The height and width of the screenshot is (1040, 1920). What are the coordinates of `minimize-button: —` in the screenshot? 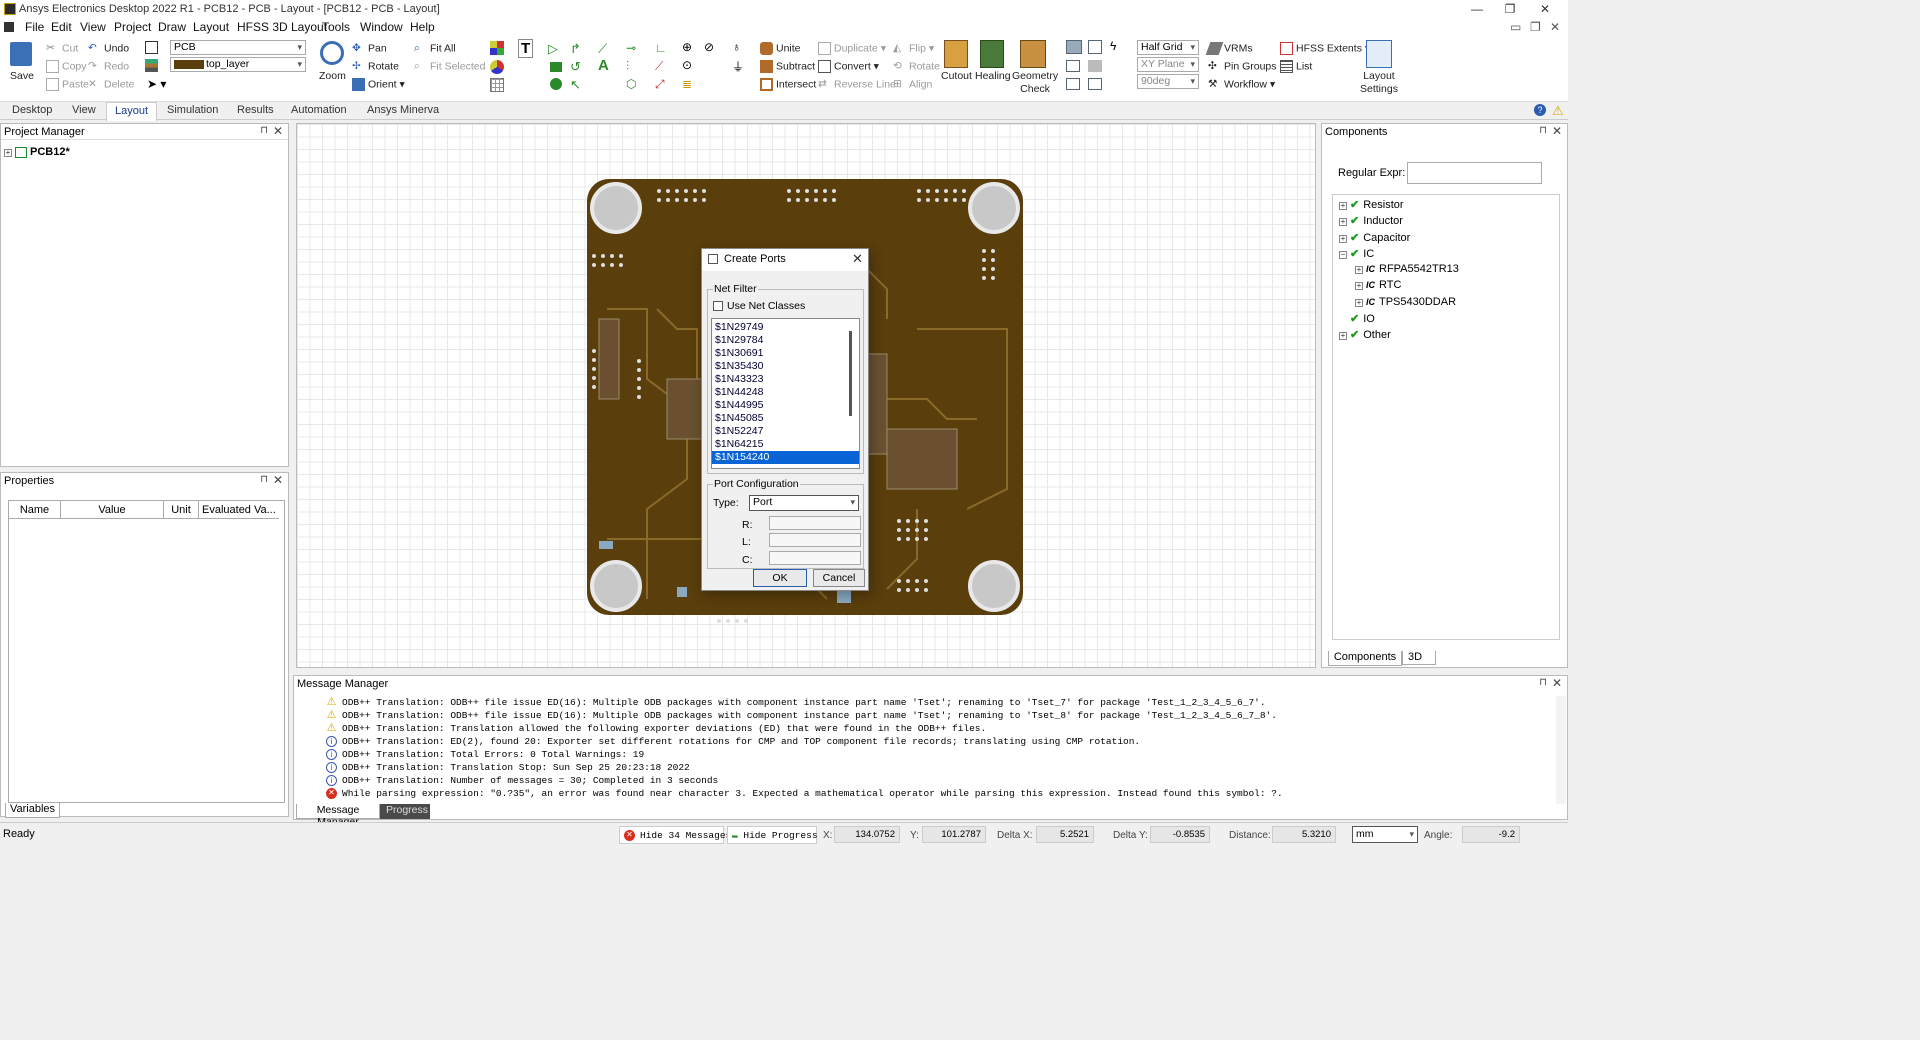 It's located at (1477, 9).